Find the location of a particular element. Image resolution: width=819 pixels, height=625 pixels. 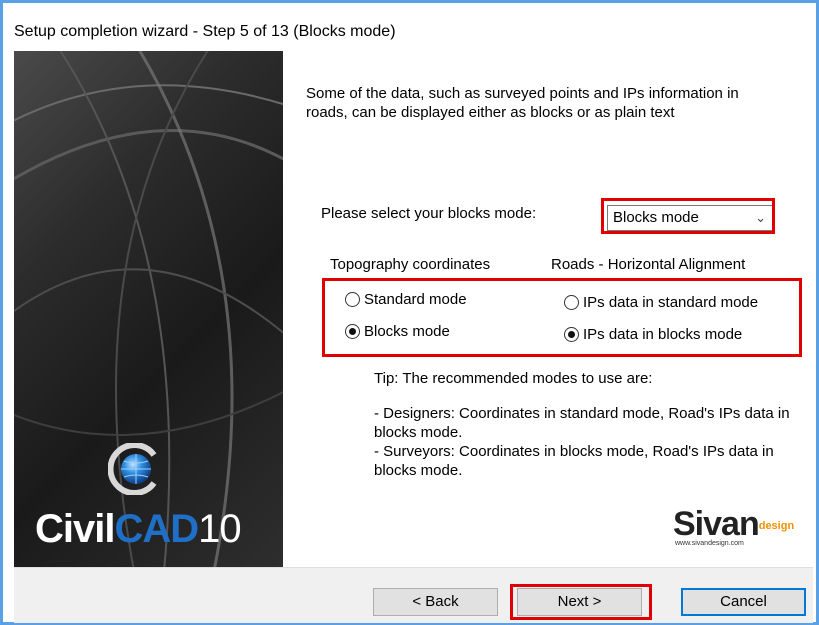

logo-cad: CAD is located at coordinates (156, 529).